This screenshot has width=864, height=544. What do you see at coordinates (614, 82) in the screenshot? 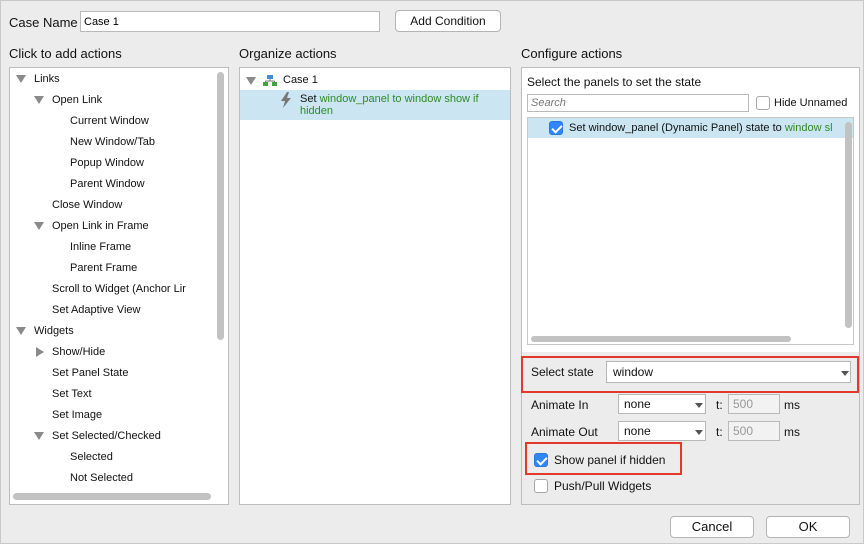
I see `panels-title: Select the panels to set the state` at bounding box center [614, 82].